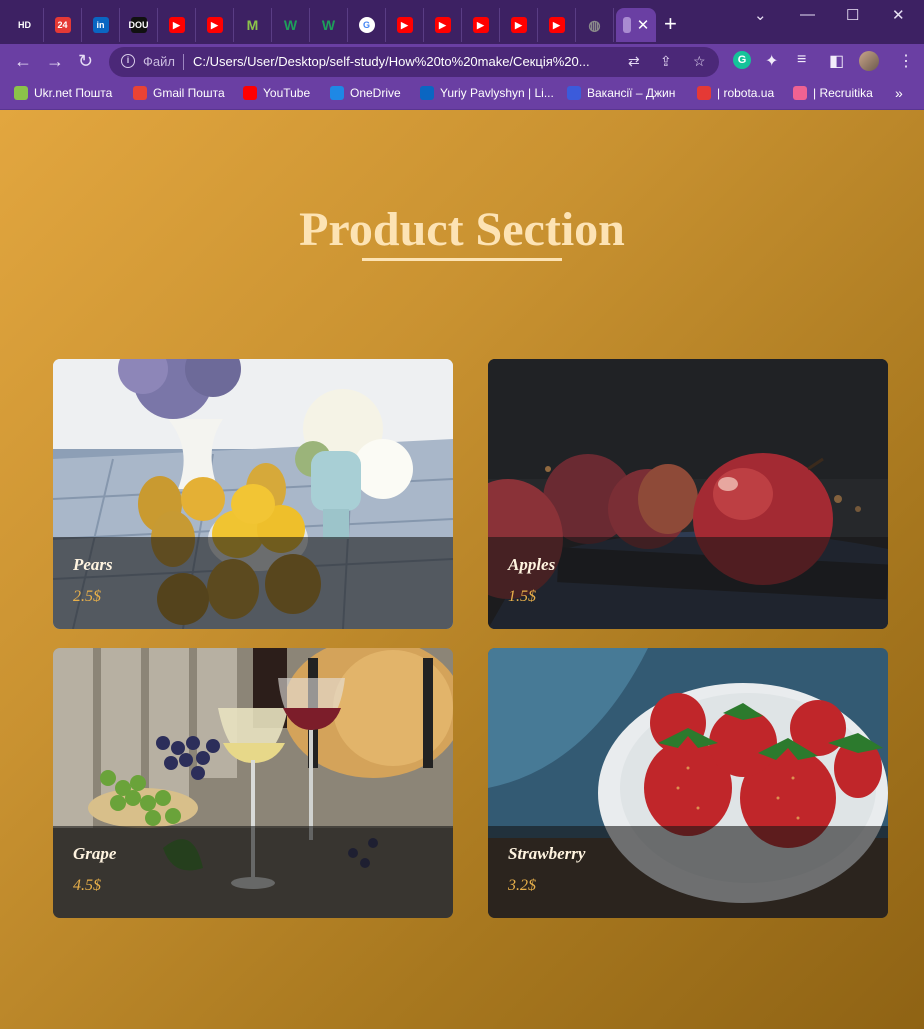  I want to click on product-price: 2.5$, so click(87, 596).